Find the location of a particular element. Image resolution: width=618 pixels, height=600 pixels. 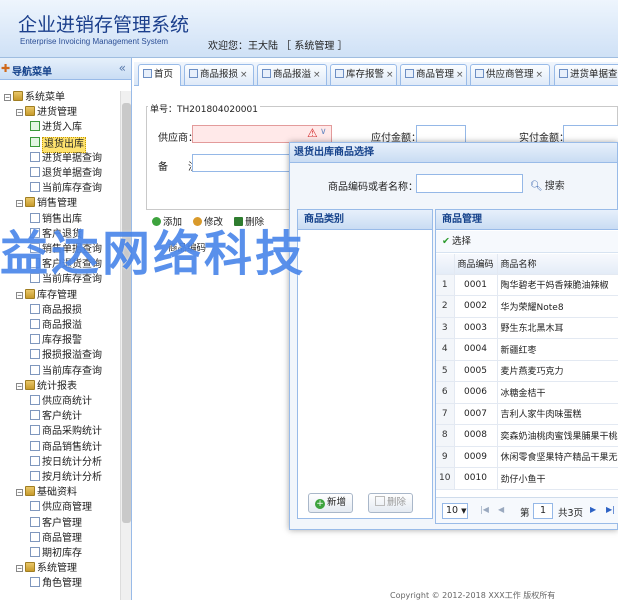

tree-item: 商品管理 is located at coordinates (56, 538).